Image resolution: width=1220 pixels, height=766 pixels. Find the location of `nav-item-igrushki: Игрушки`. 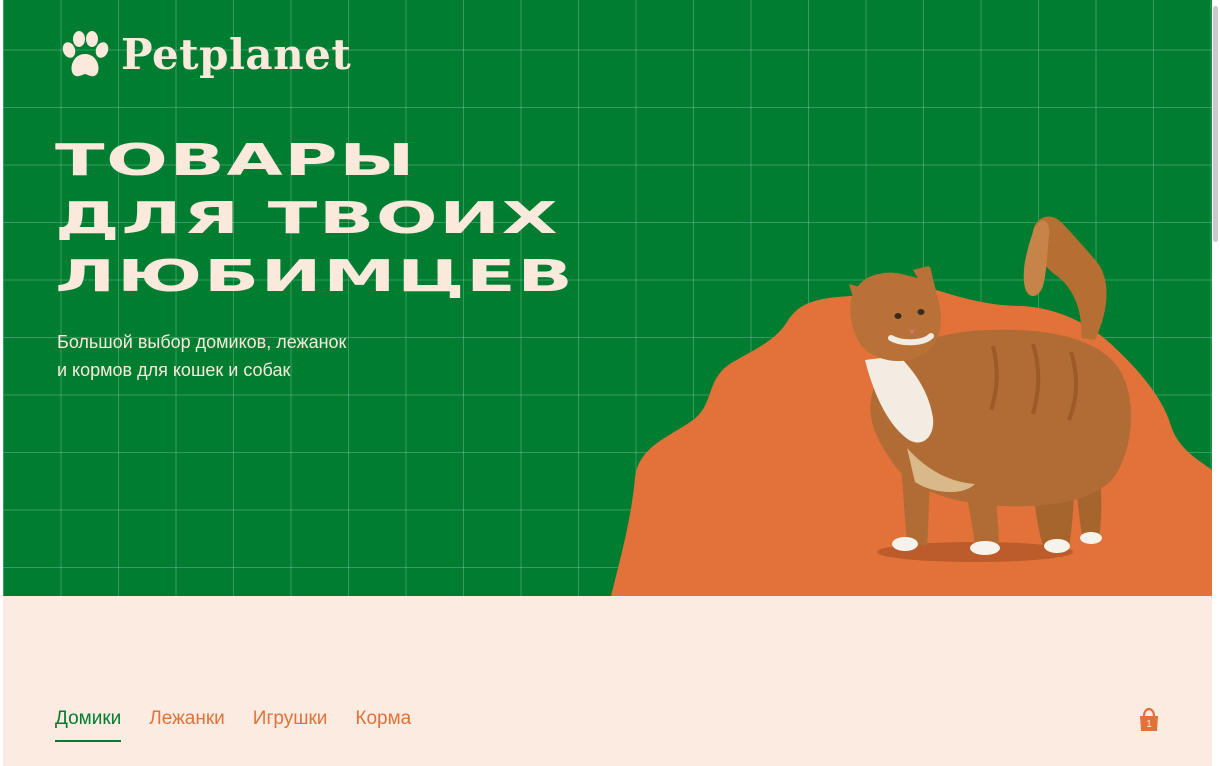

nav-item-igrushki: Игрушки is located at coordinates (290, 725).